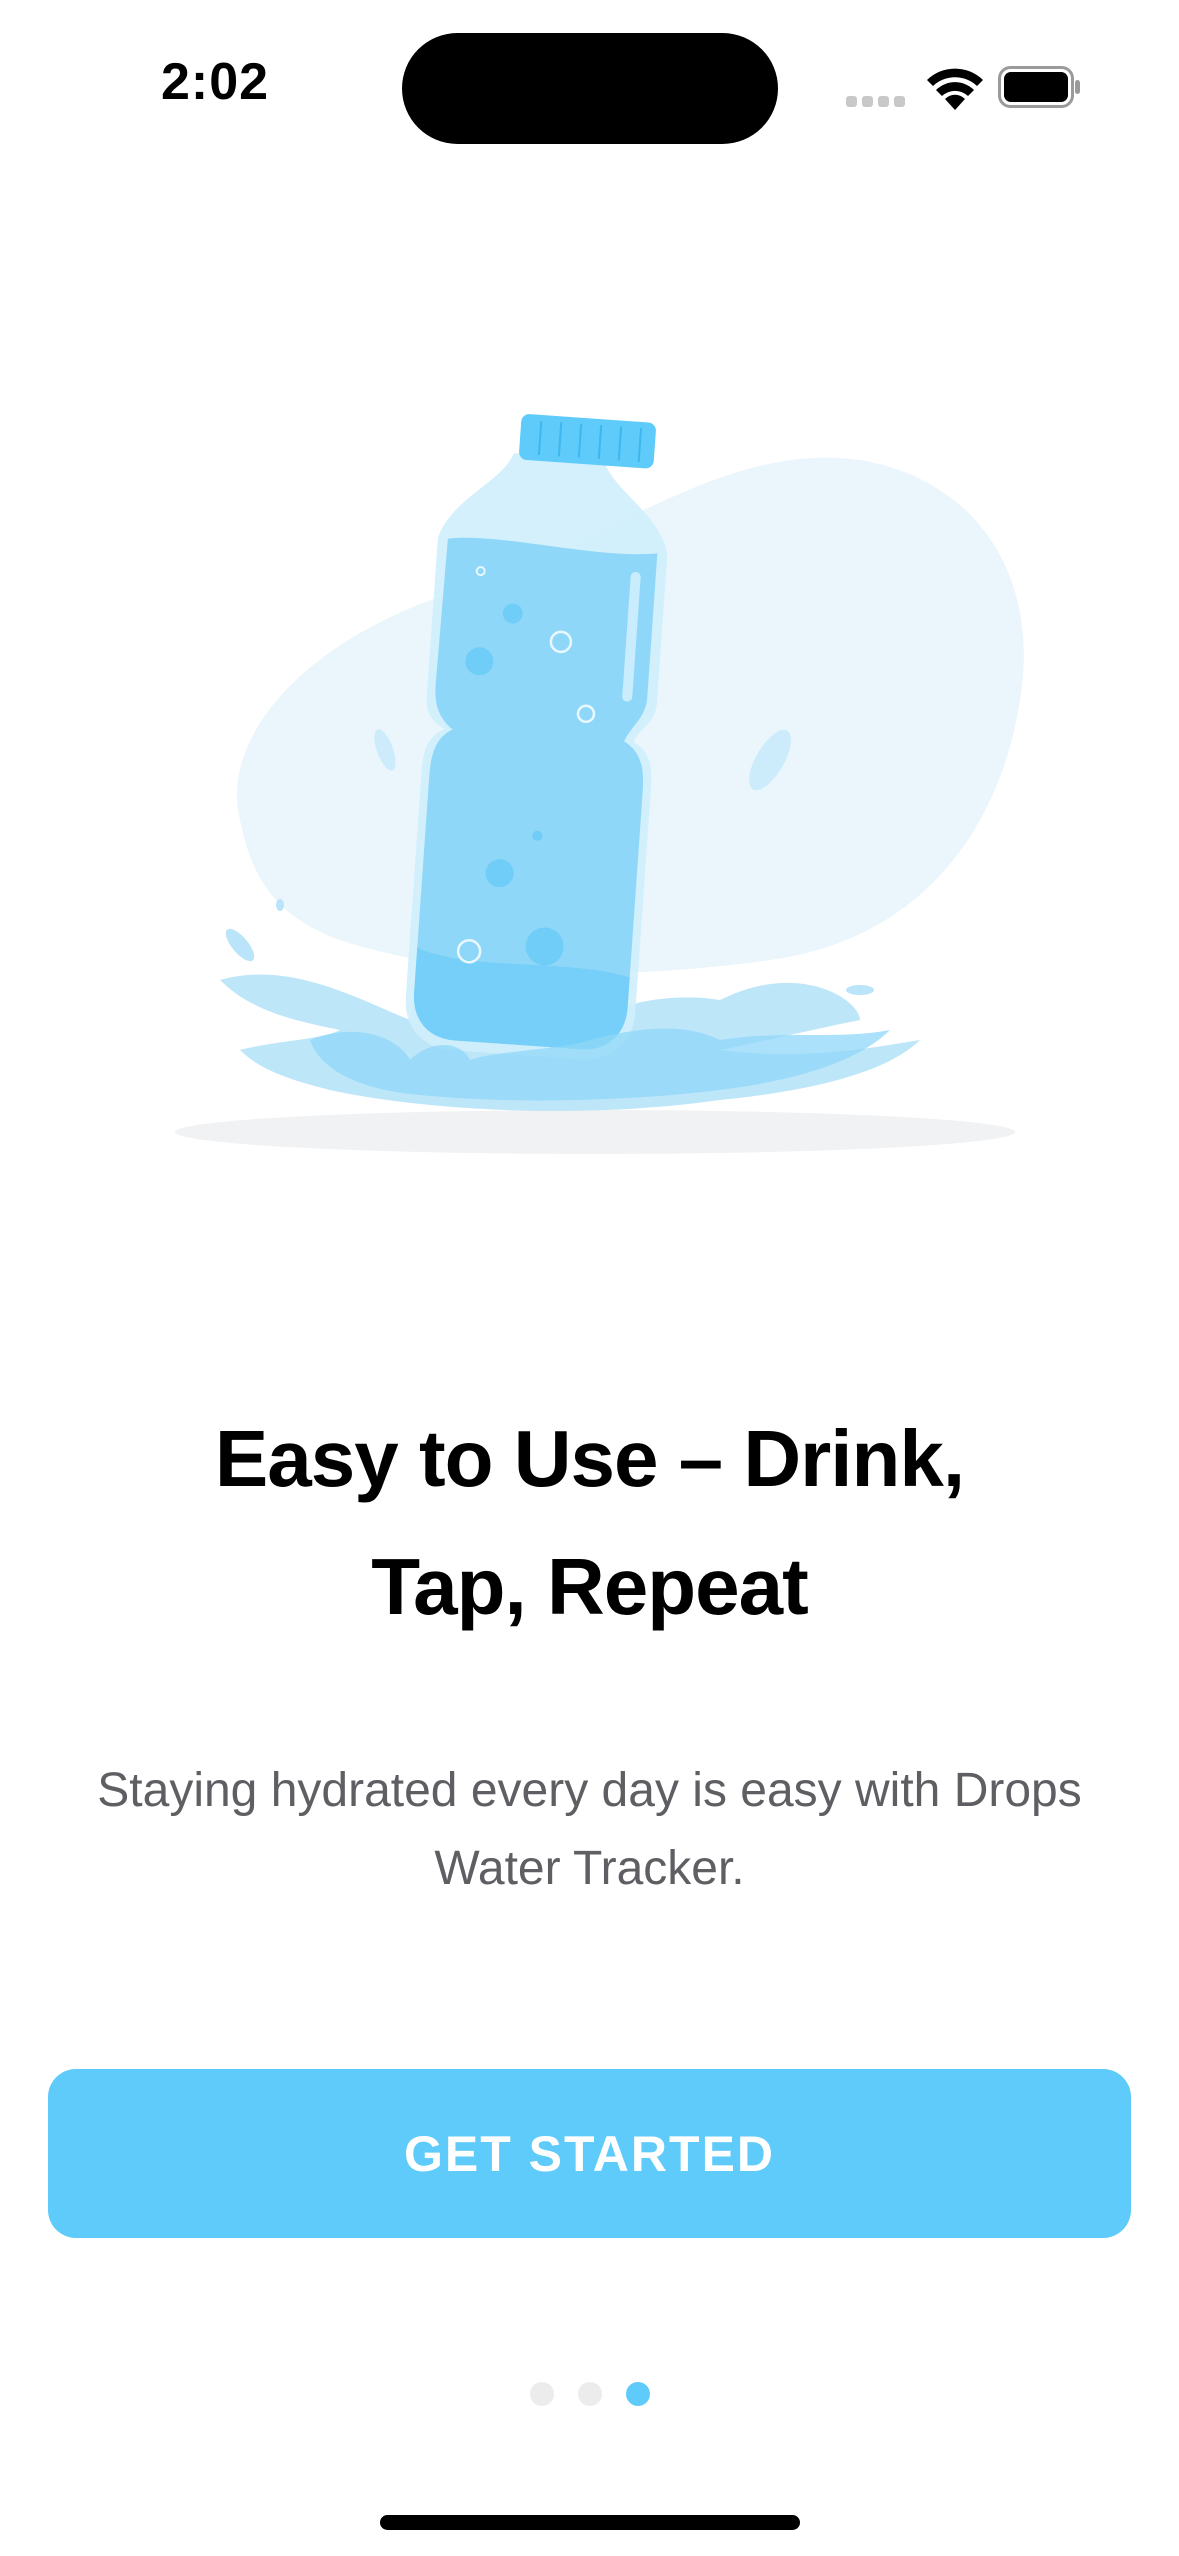 This screenshot has width=1179, height=2556. What do you see at coordinates (590, 2522) in the screenshot?
I see `home-indicator` at bounding box center [590, 2522].